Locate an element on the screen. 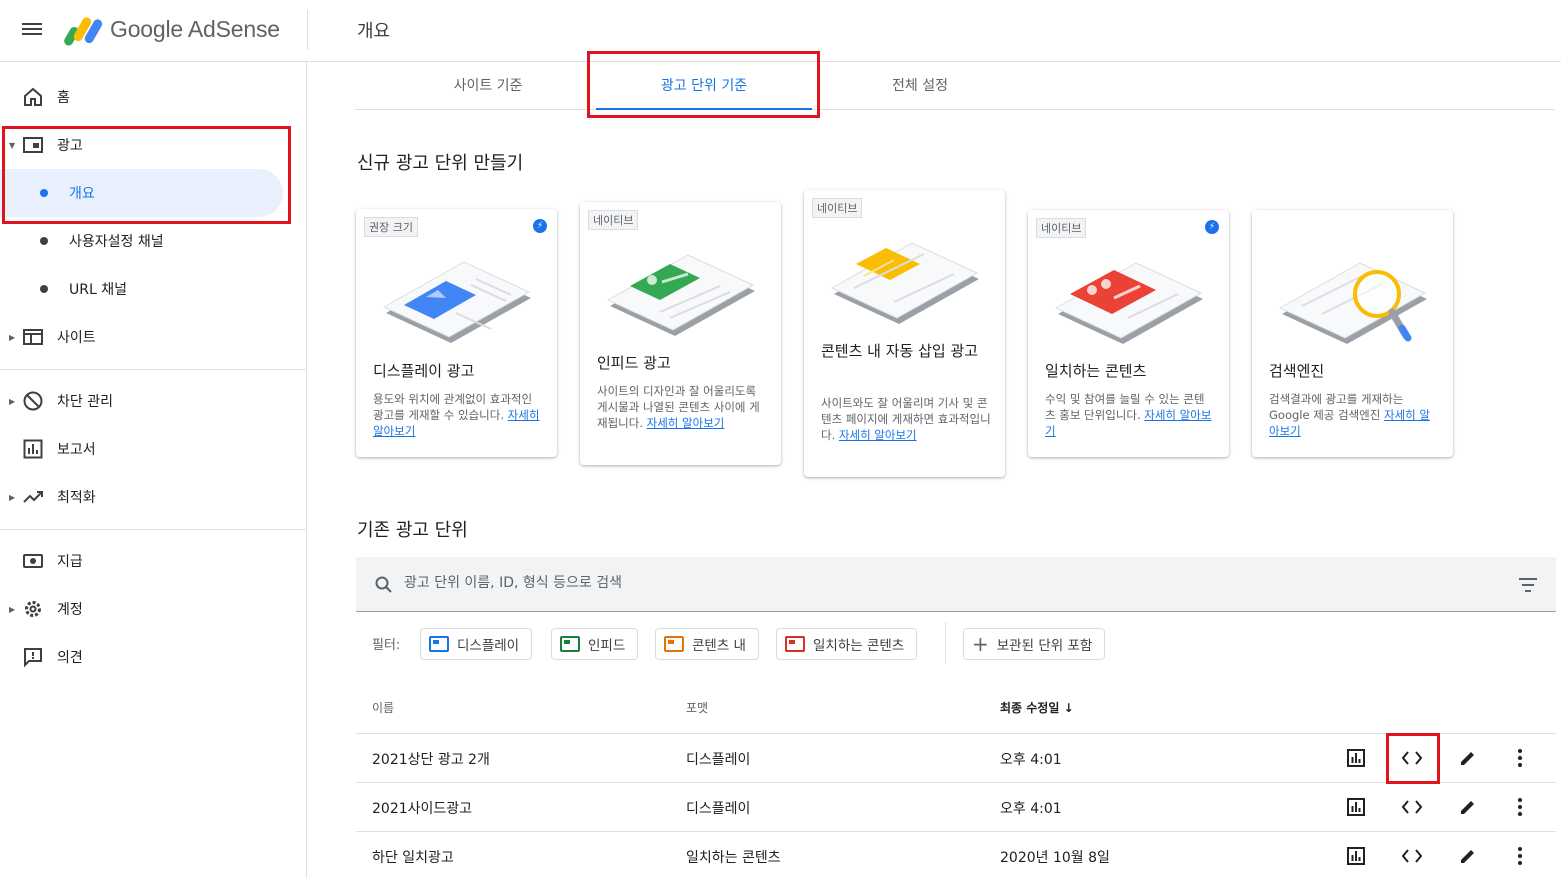  sidebar-item-ads: ▼ 광고 is located at coordinates (153, 145).